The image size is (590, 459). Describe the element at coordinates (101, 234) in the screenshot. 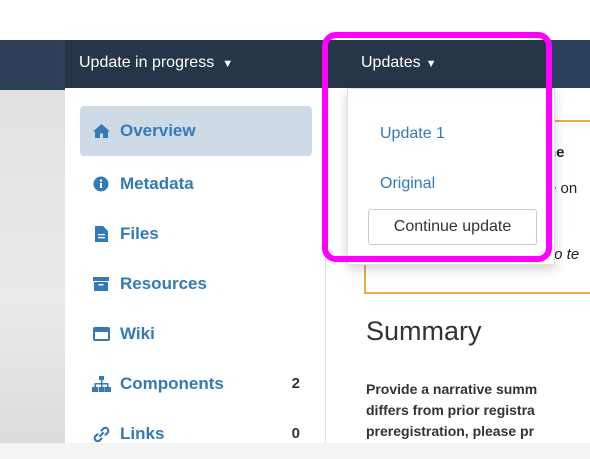

I see `file-icon` at that location.